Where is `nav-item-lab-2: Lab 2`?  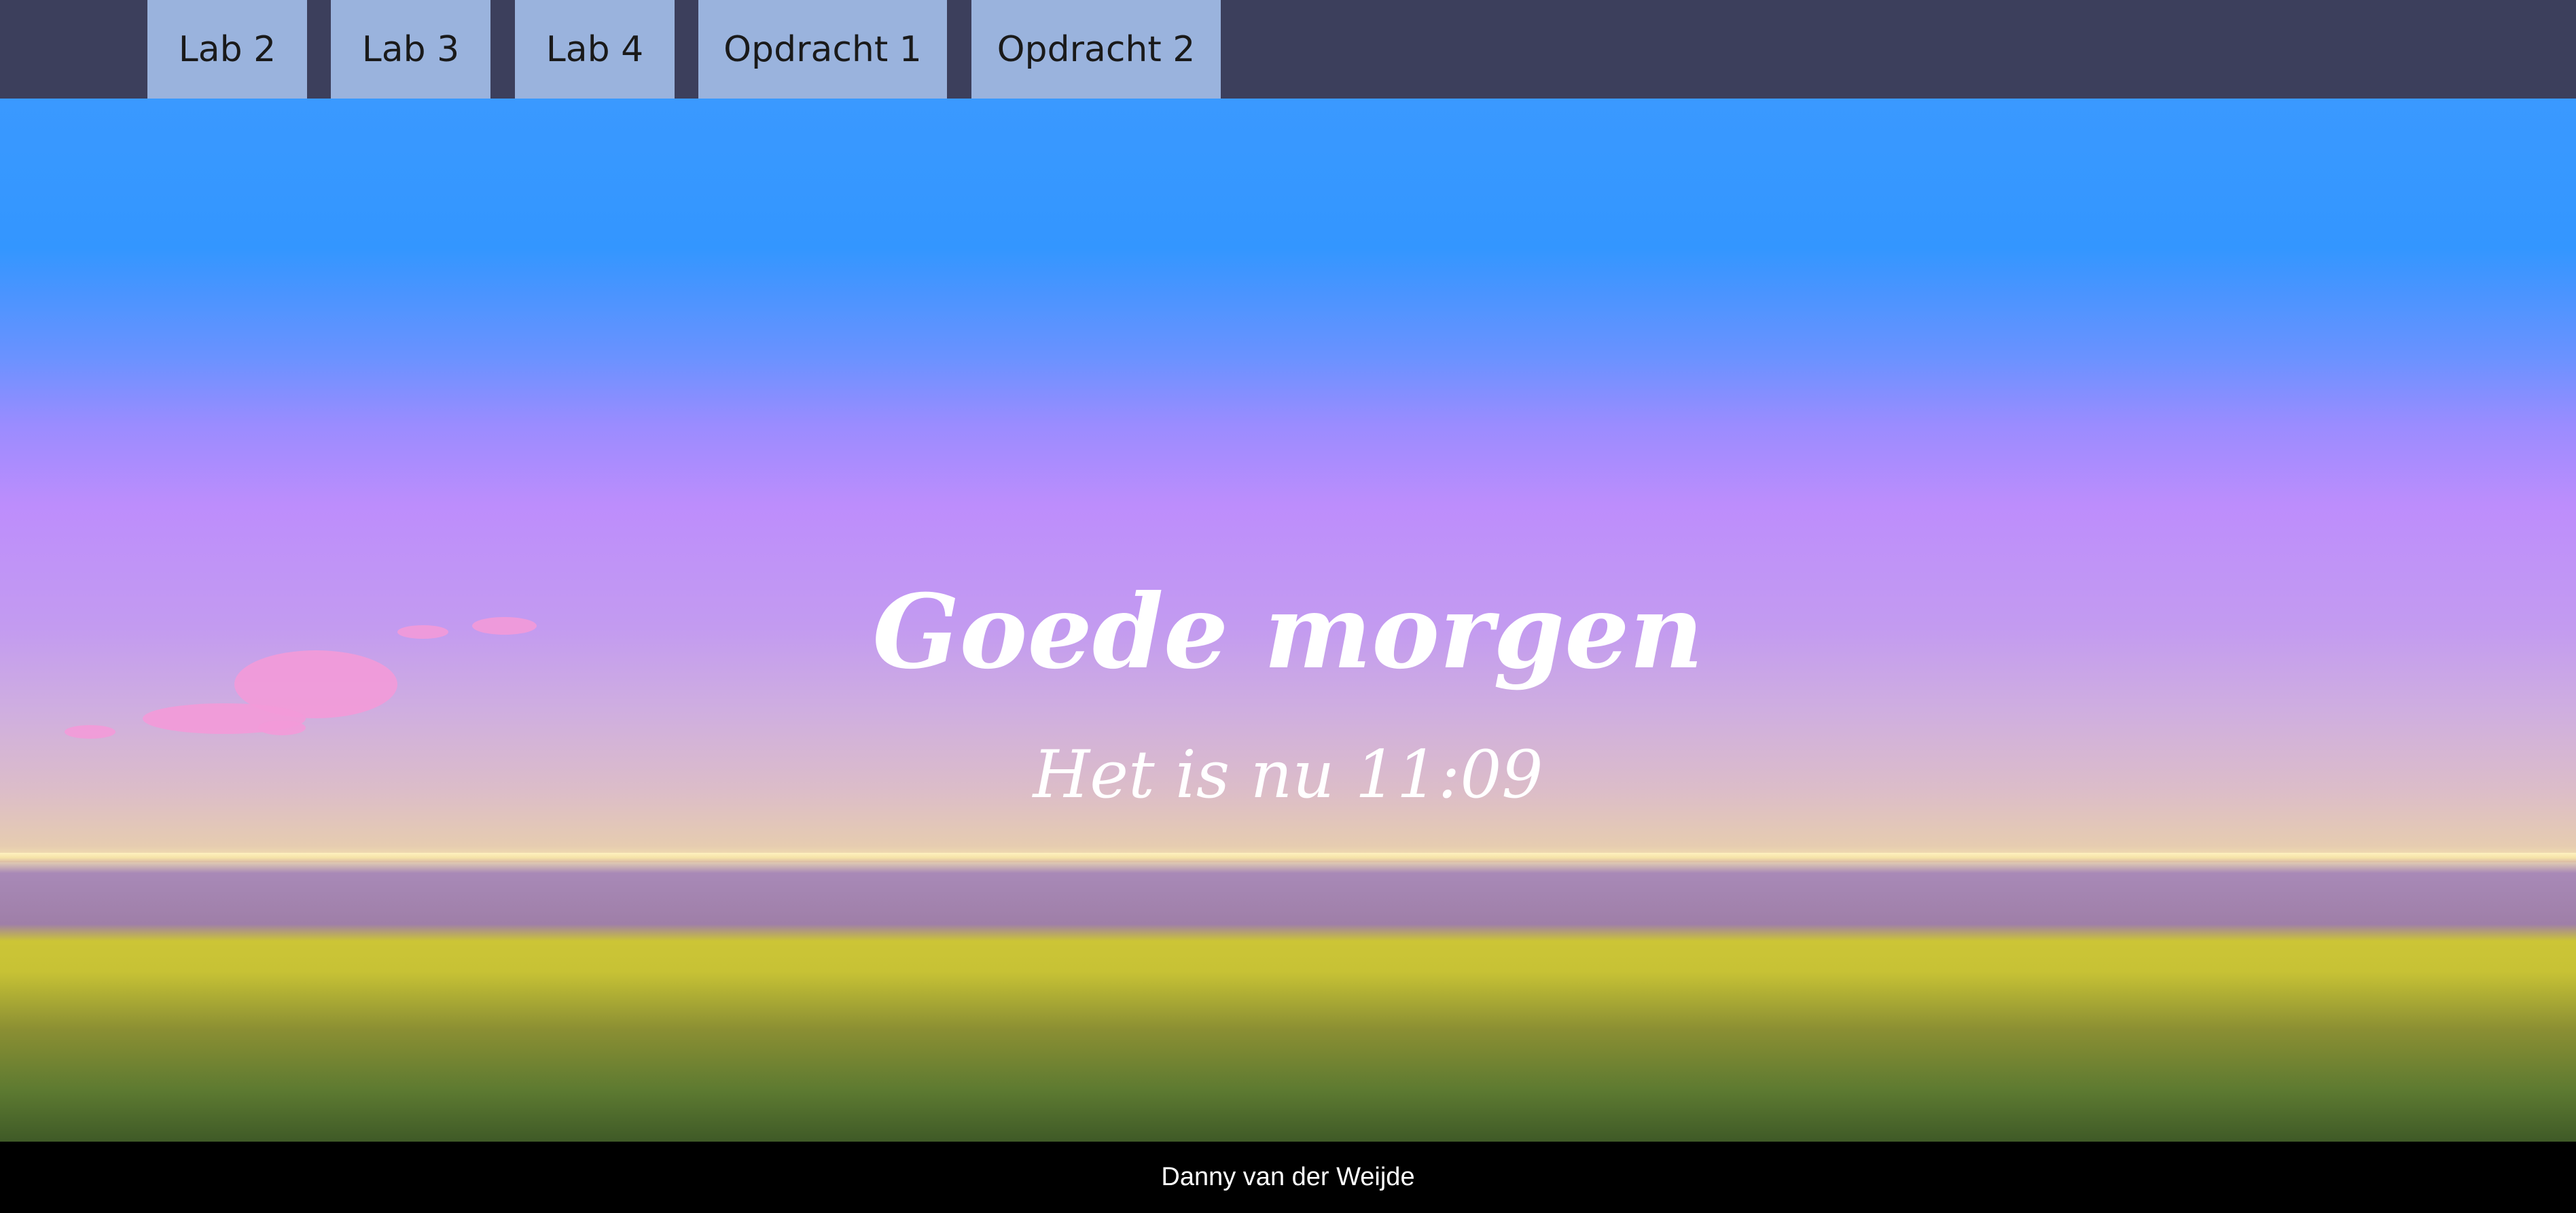 nav-item-lab-2: Lab 2 is located at coordinates (227, 50).